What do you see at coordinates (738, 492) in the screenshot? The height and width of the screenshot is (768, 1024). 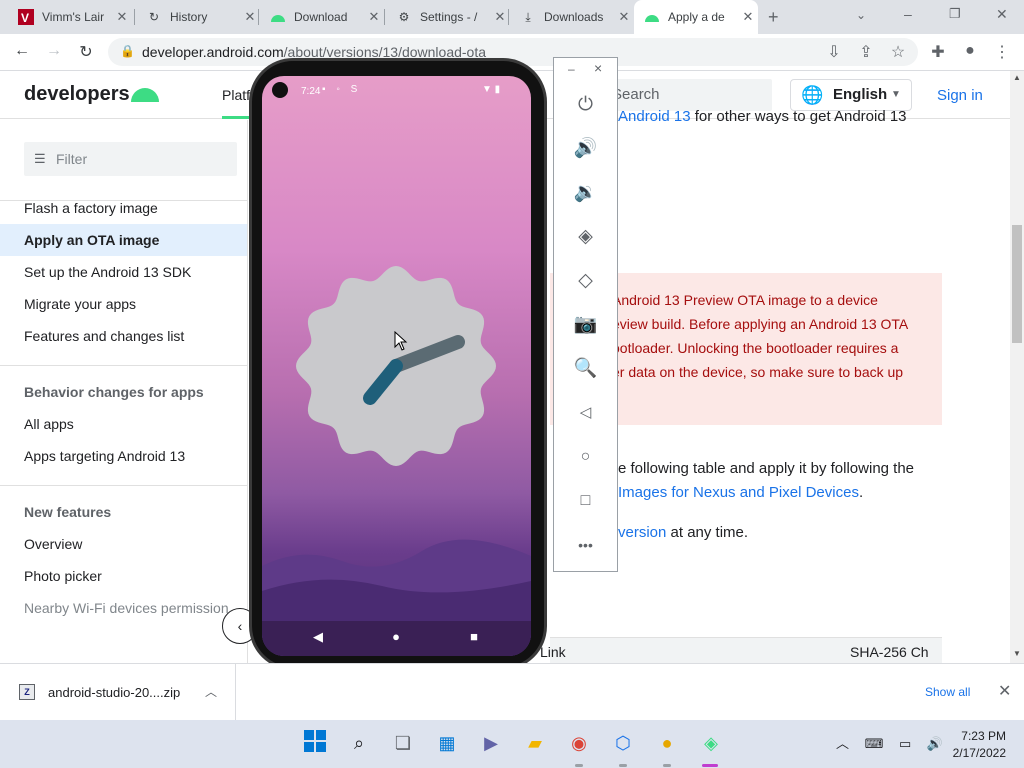 I see `link-factory-images: Images for Nexus and Pixel Devices` at bounding box center [738, 492].